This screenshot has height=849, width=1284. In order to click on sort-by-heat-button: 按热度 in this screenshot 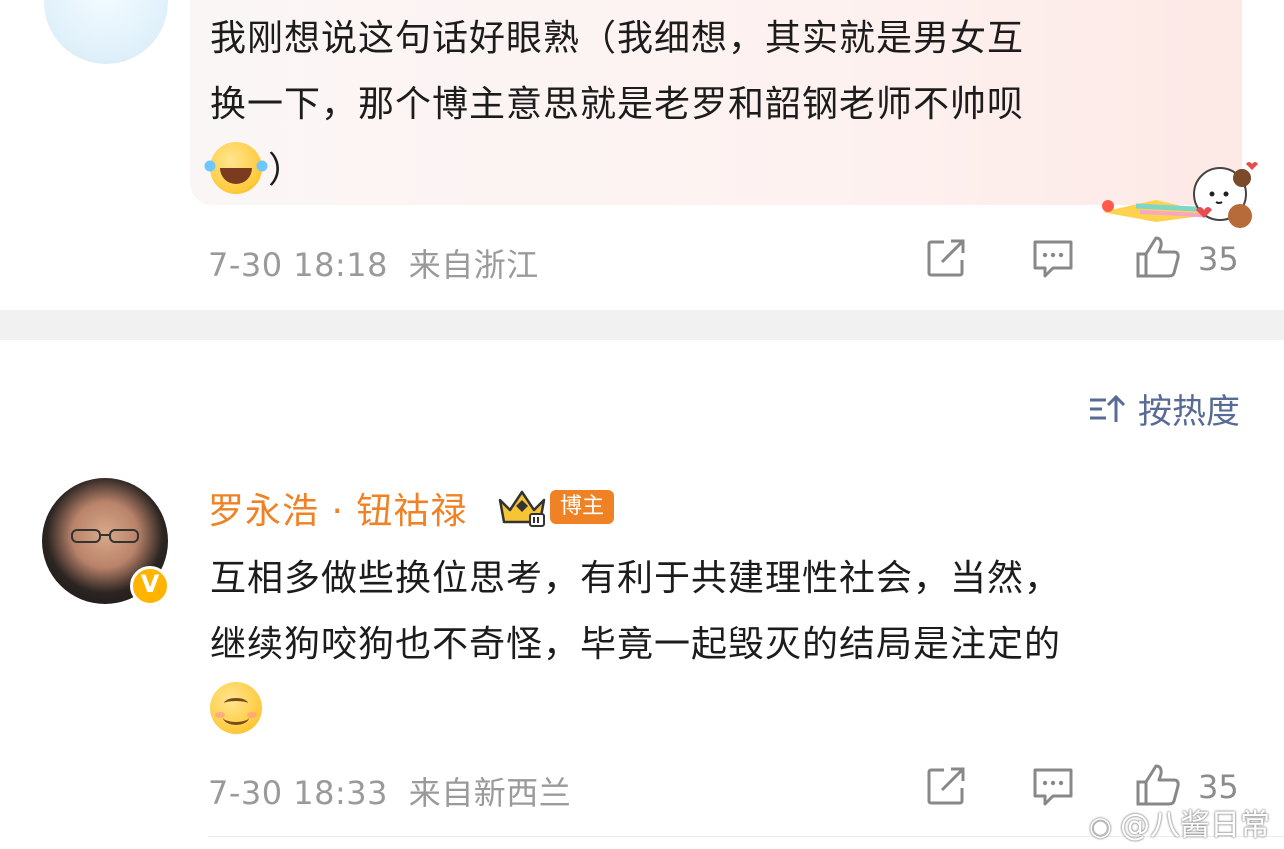, I will do `click(1164, 408)`.